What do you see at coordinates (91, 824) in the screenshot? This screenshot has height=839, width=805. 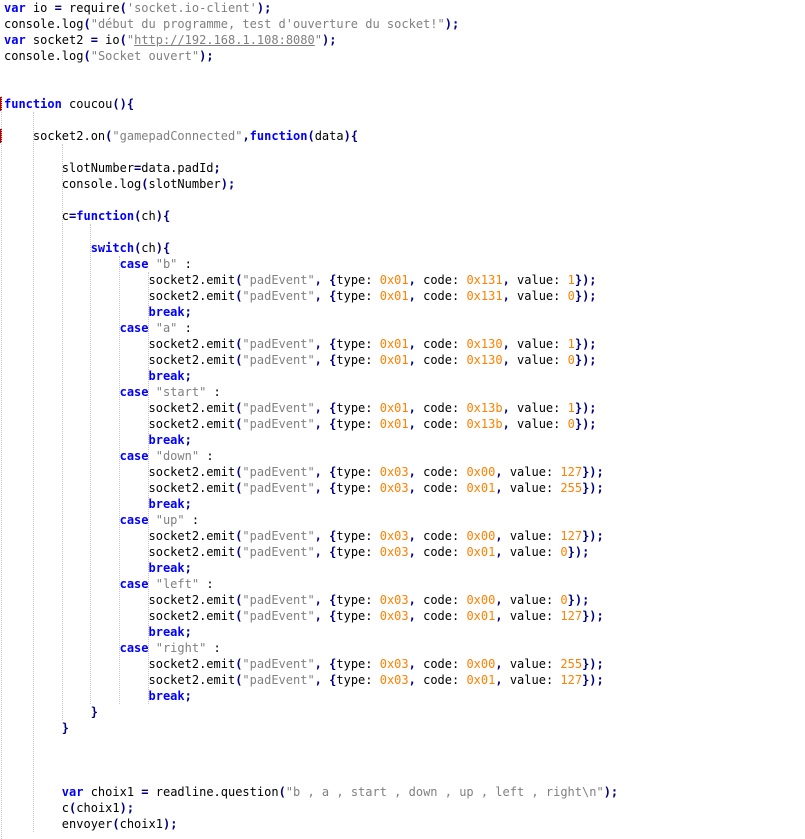 I see `code-line-text: envoyer(choix1);` at bounding box center [91, 824].